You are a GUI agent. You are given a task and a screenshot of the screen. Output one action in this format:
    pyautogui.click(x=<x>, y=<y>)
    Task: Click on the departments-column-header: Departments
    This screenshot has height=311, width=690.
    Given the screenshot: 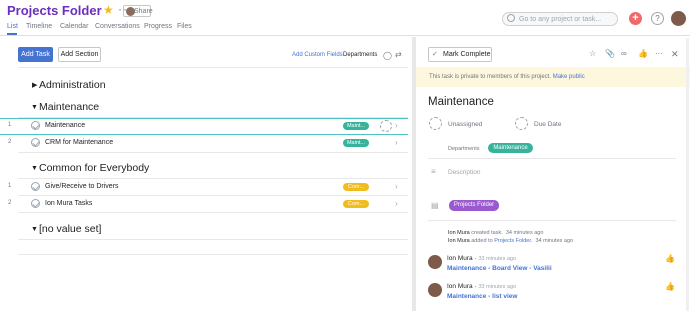 What is the action you would take?
    pyautogui.click(x=360, y=55)
    